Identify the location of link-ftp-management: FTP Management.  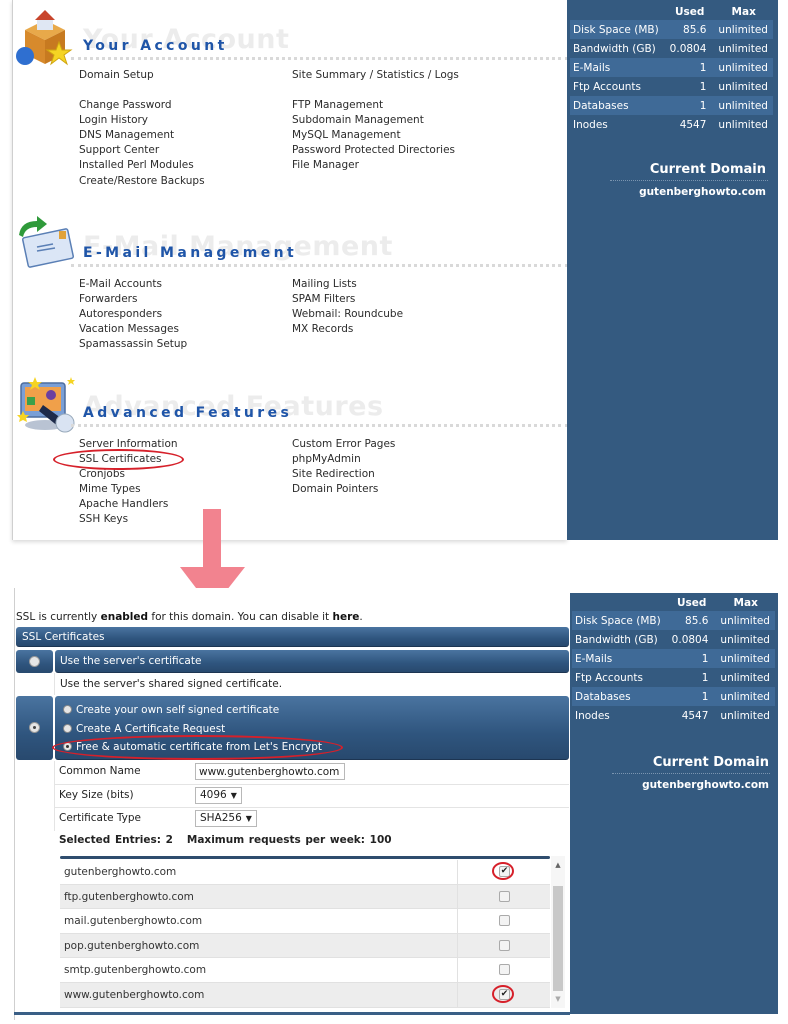
(375, 105).